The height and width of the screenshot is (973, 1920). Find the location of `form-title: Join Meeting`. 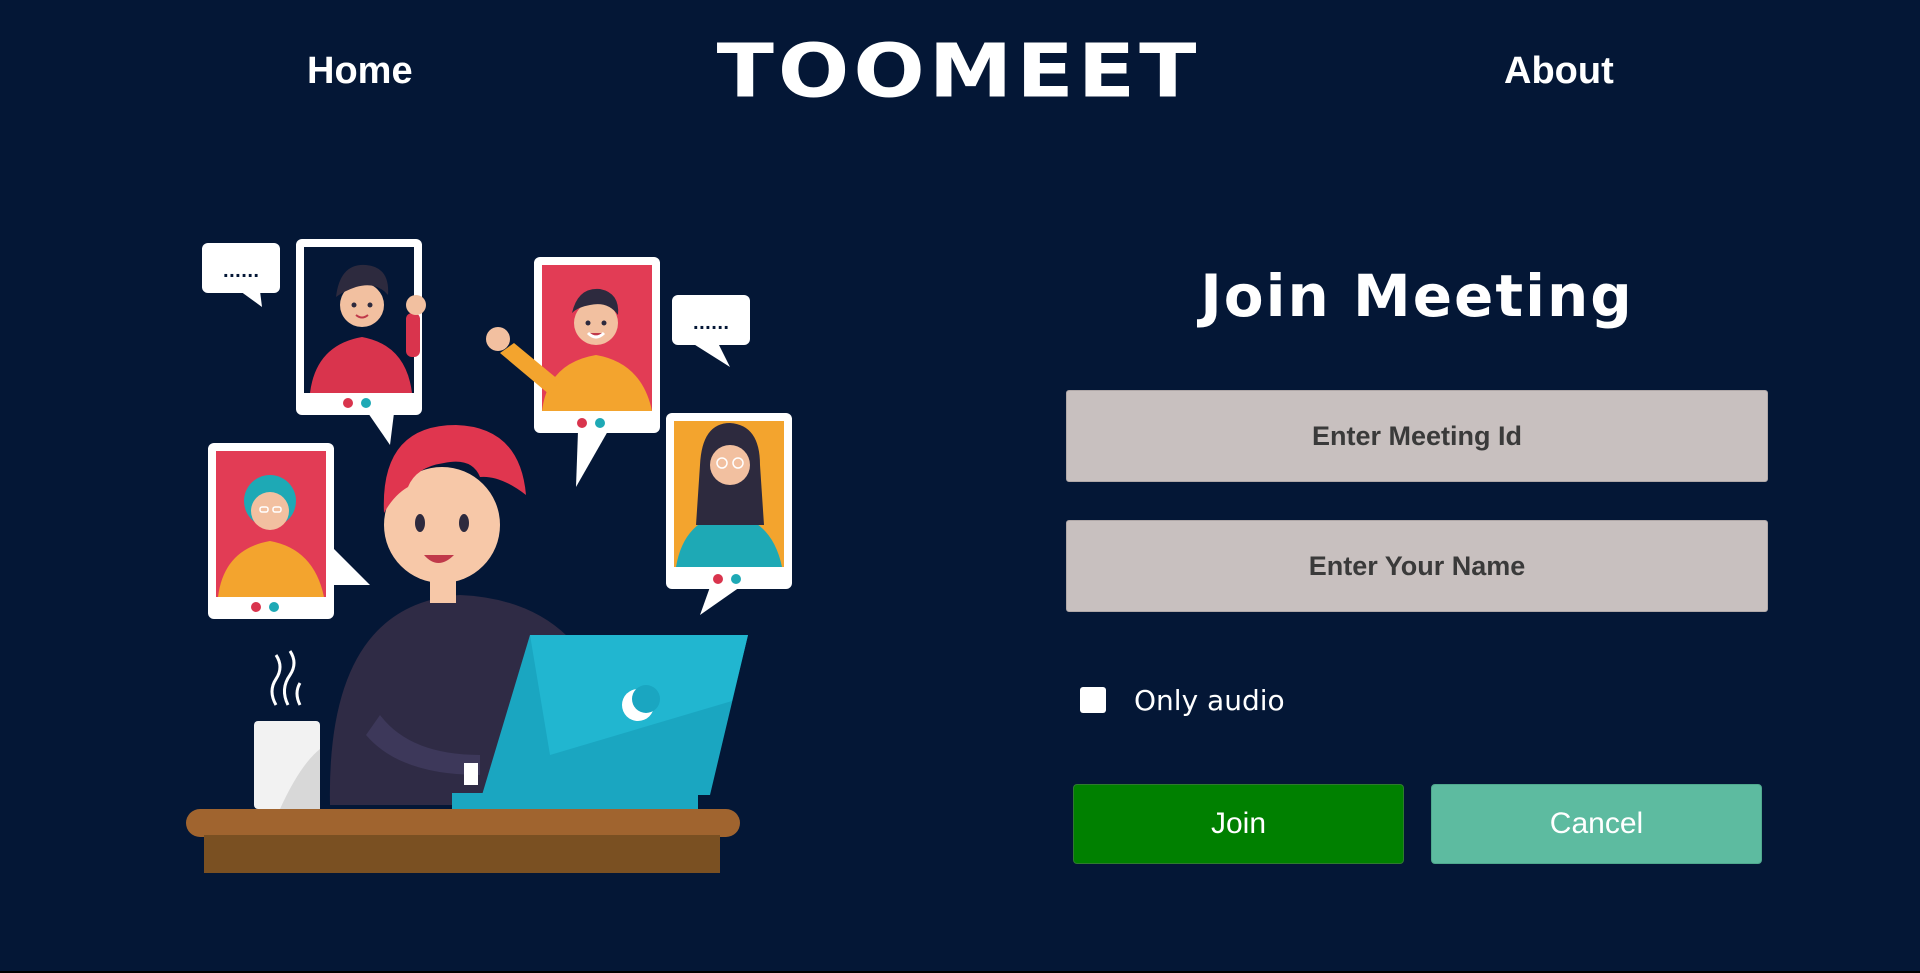

form-title: Join Meeting is located at coordinates (1417, 296).